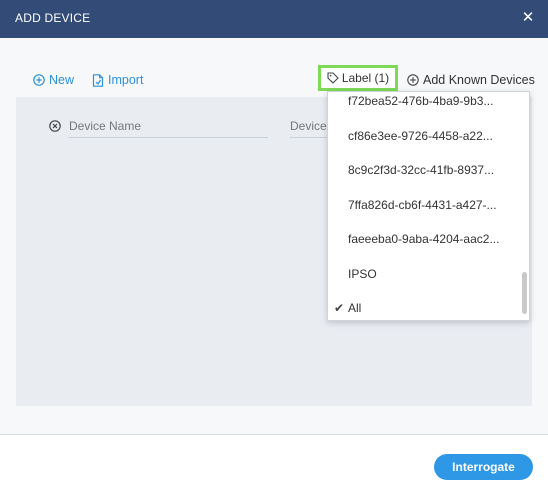 The image size is (548, 496). Describe the element at coordinates (339, 308) in the screenshot. I see `checkmark-icon: ✔` at that location.